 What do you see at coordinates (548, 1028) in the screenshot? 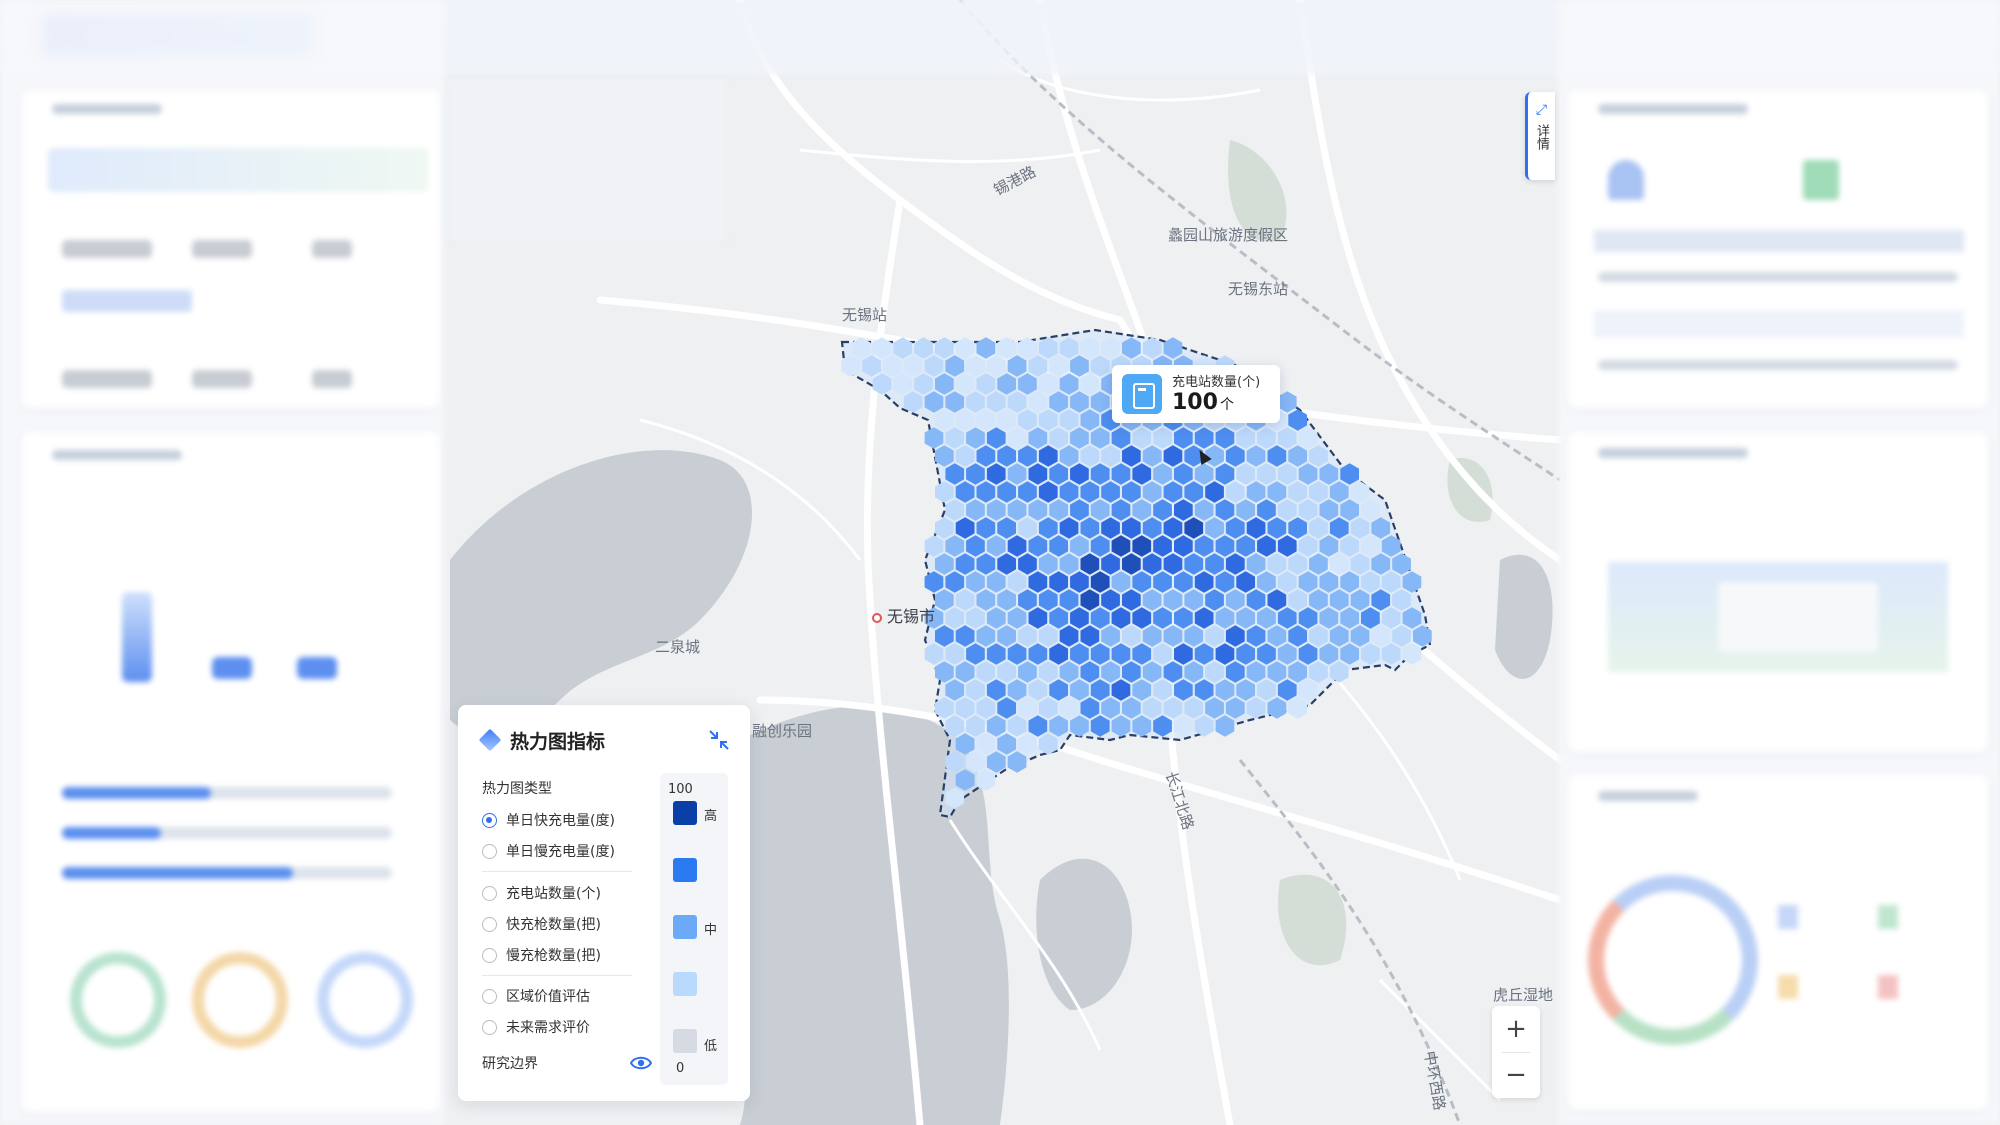
I see `radio-label: 未来需求评价` at bounding box center [548, 1028].